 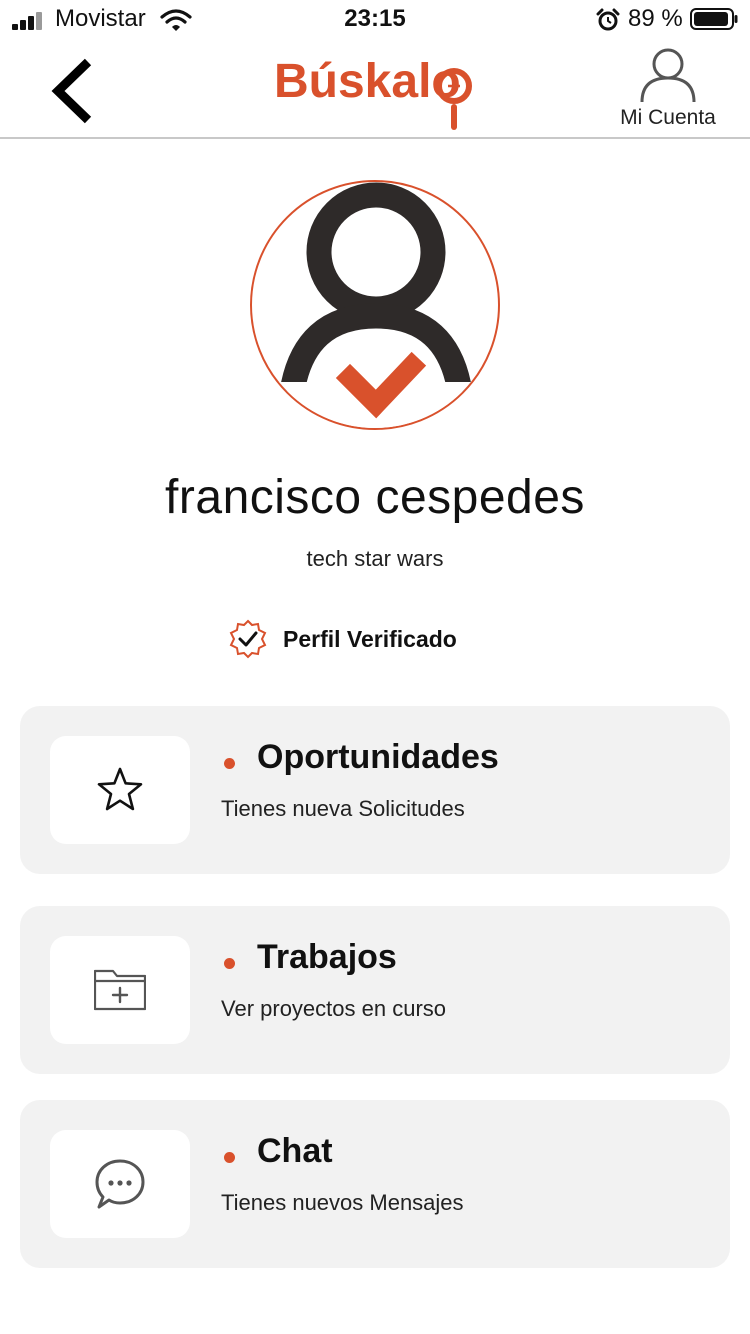 What do you see at coordinates (375, 558) in the screenshot?
I see `profile-company: tech star wars` at bounding box center [375, 558].